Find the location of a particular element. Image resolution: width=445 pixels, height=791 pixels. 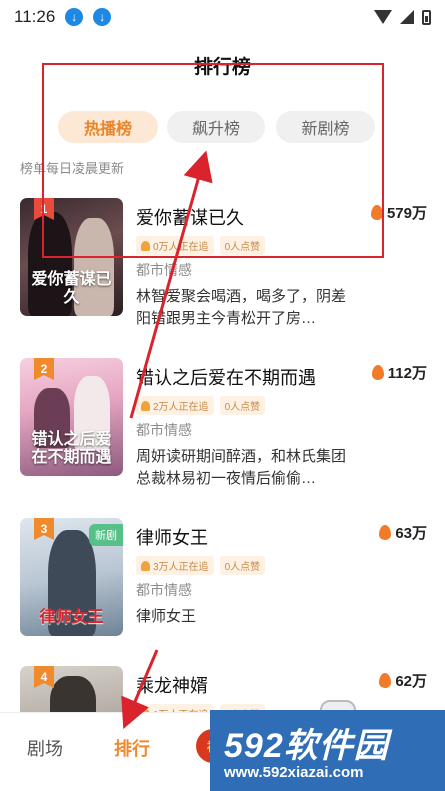

cover-title: 爱你蓄谋已久 is located at coordinates (71, 287).